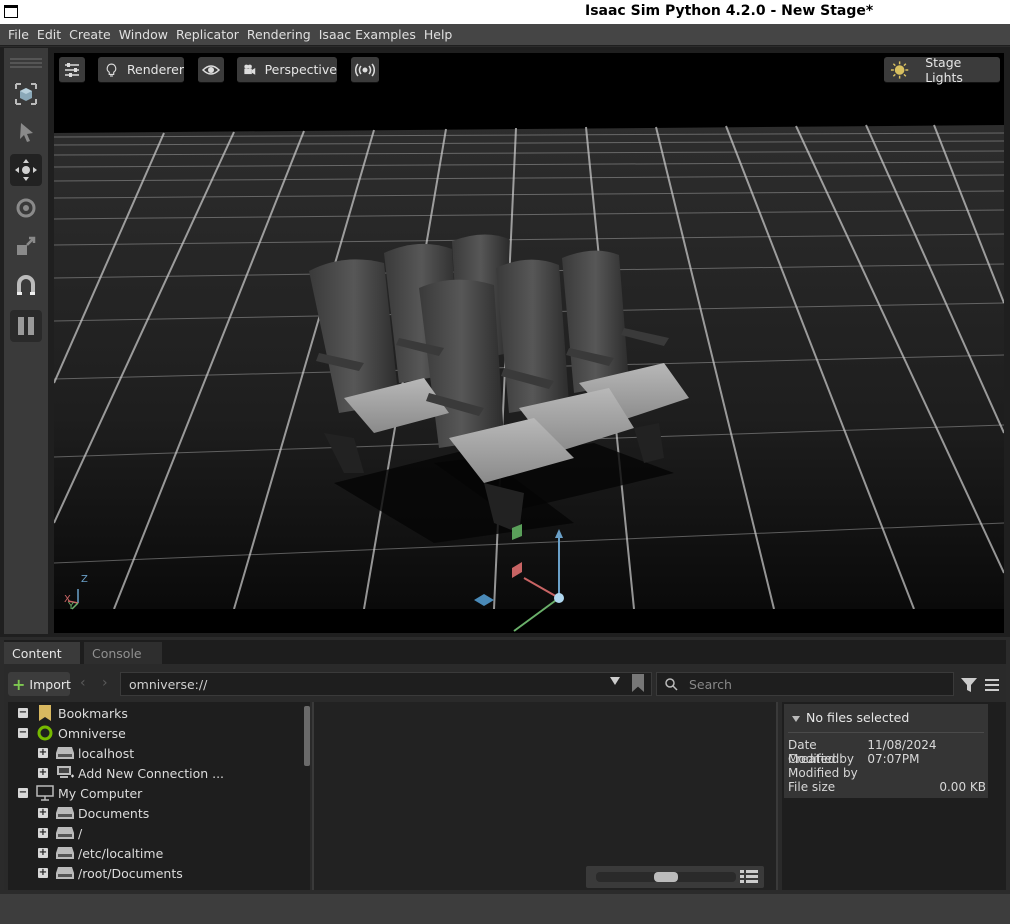 This screenshot has height=924, width=1010. I want to click on computer-icon, so click(45, 793).